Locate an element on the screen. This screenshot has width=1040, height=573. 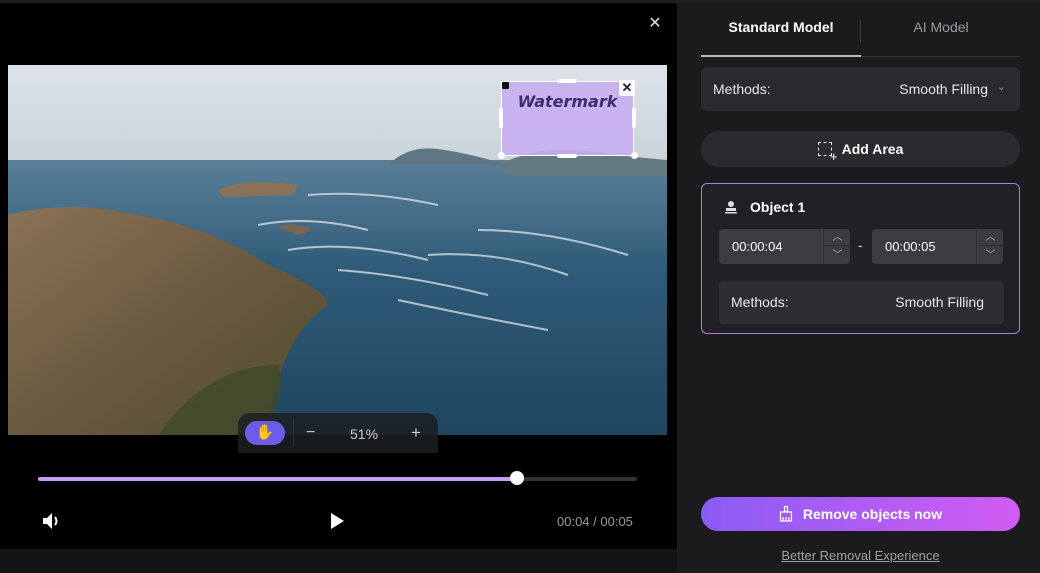
add-area-button: Add Area is located at coordinates (860, 149).